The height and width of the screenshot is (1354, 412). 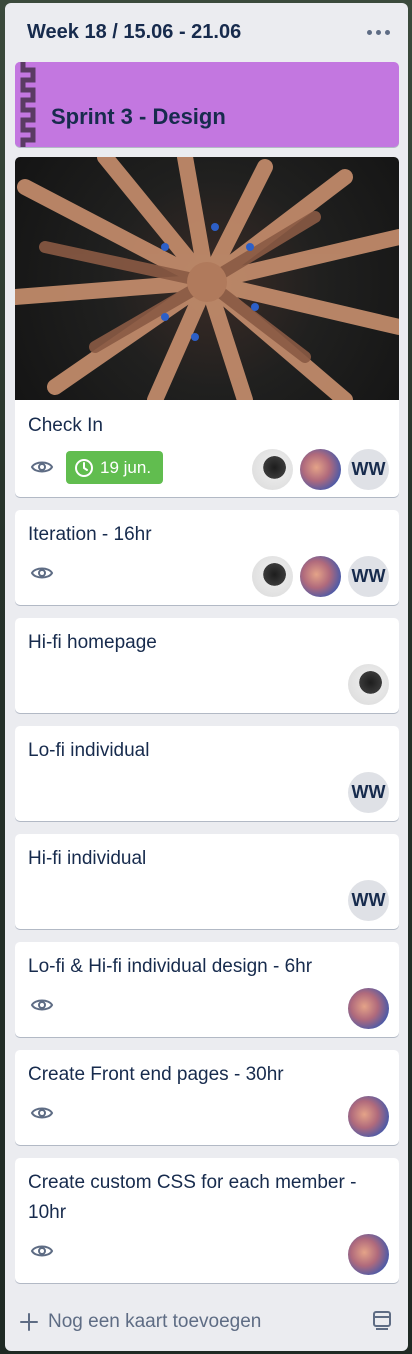 I want to click on clock-icon, so click(x=84, y=467).